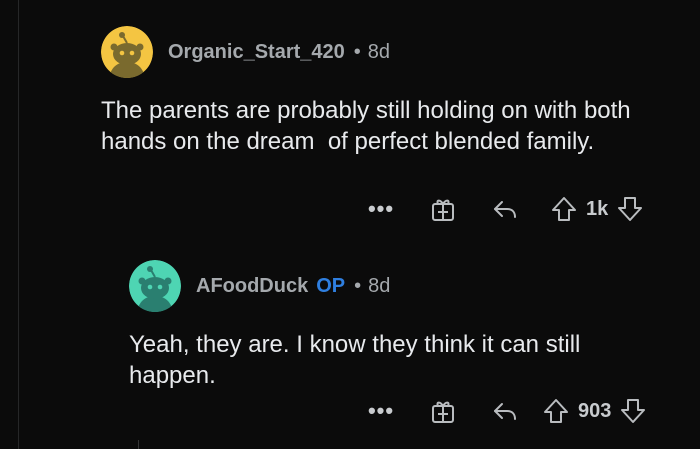 The height and width of the screenshot is (449, 700). Describe the element at coordinates (331, 285) in the screenshot. I see `op-badge: OP` at that location.